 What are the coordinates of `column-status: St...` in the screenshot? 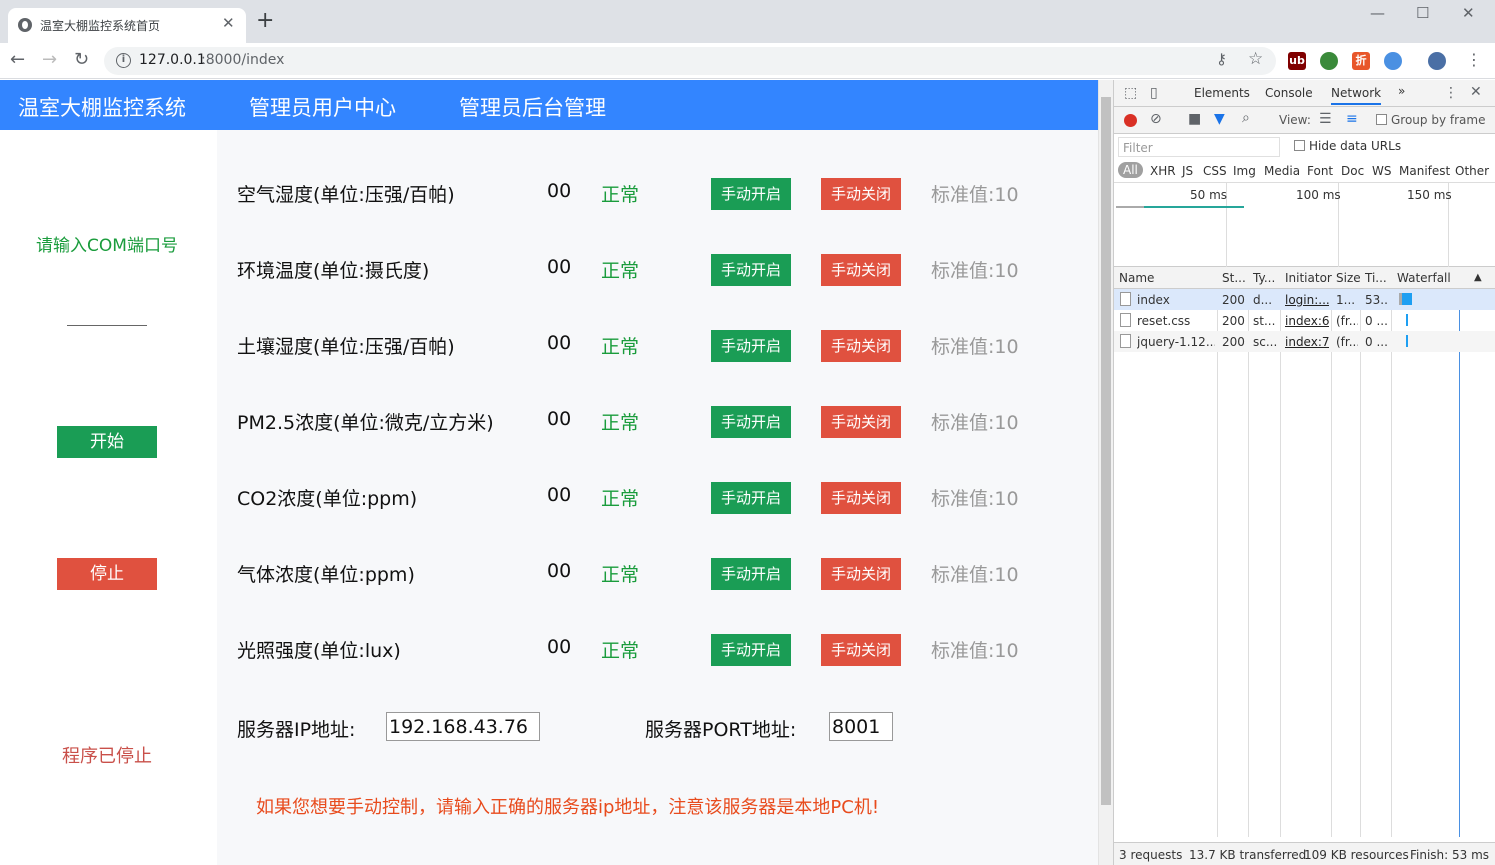 It's located at (1234, 278).